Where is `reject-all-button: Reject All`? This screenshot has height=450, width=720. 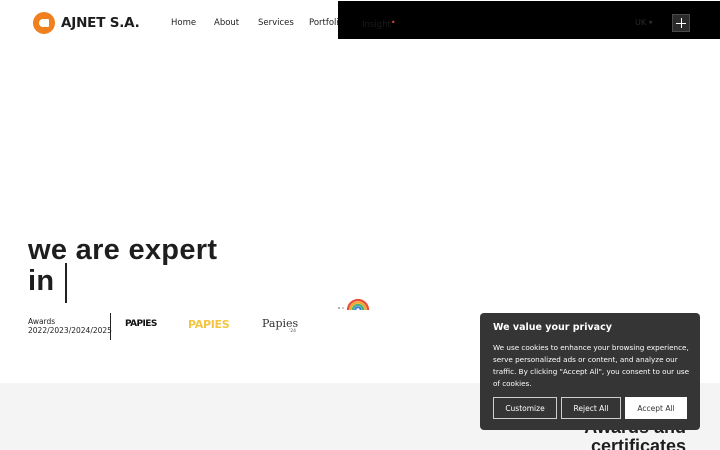
reject-all-button: Reject All is located at coordinates (591, 408).